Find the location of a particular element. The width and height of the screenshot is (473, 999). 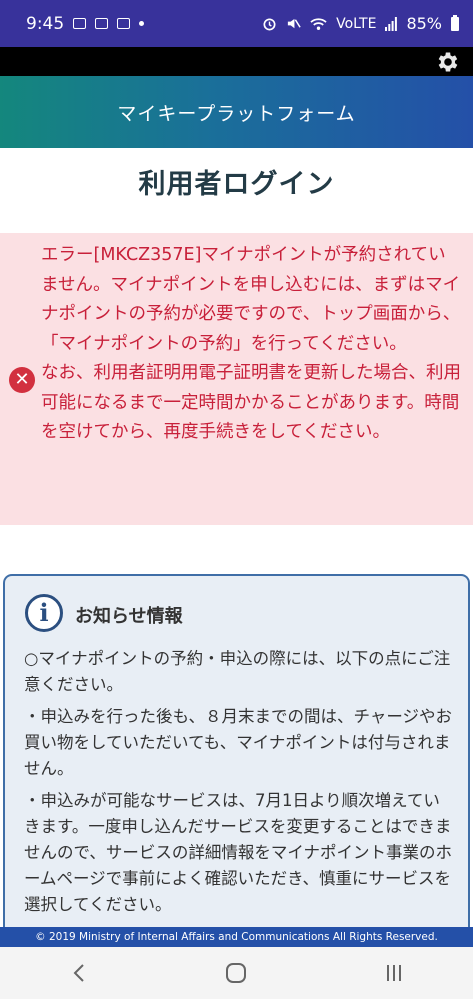

battery-icon is located at coordinates (455, 22).